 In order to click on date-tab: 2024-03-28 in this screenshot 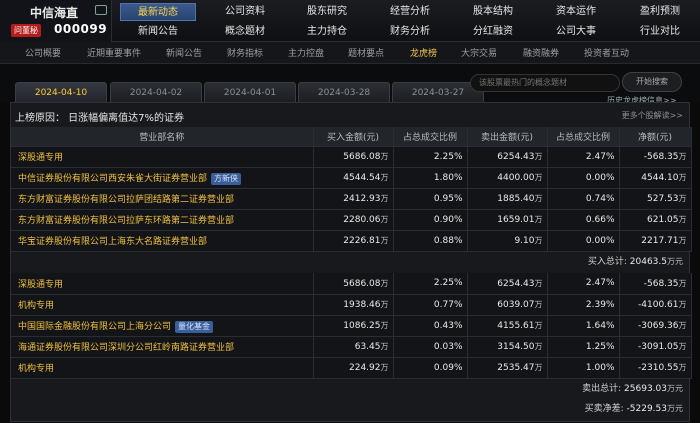, I will do `click(344, 92)`.